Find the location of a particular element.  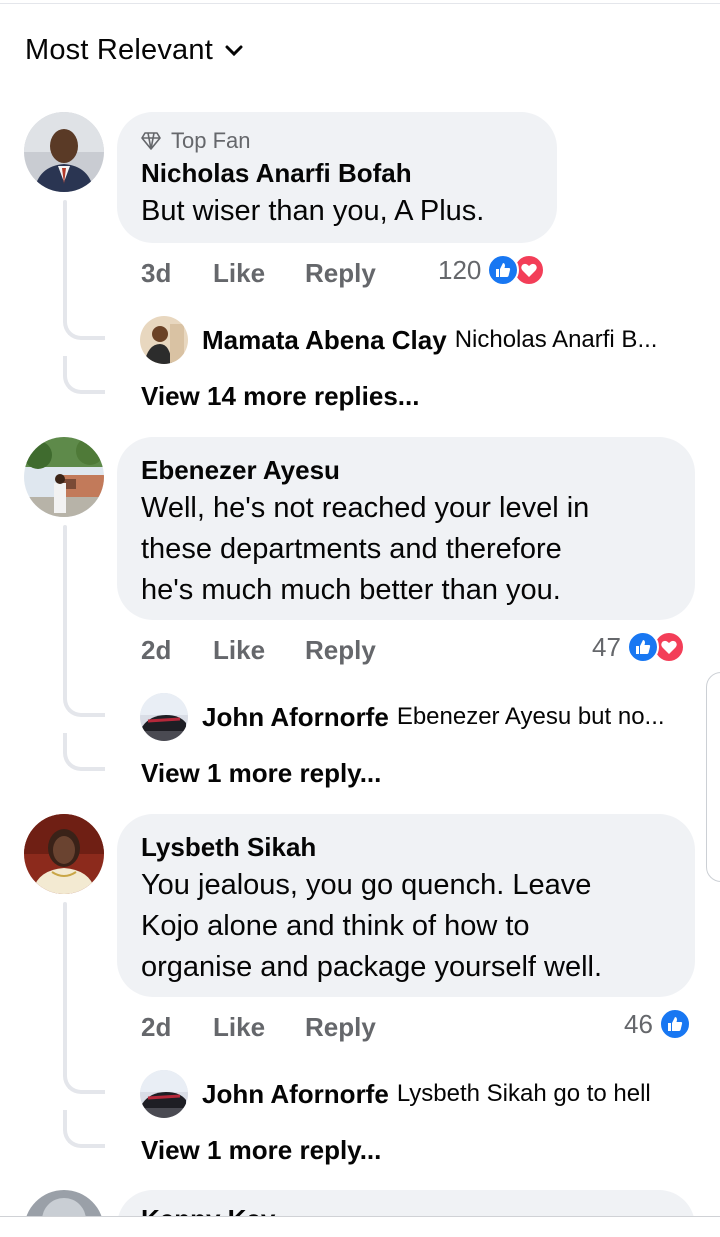

comment-author: Nicholas Anarfi Bofah is located at coordinates (337, 173).